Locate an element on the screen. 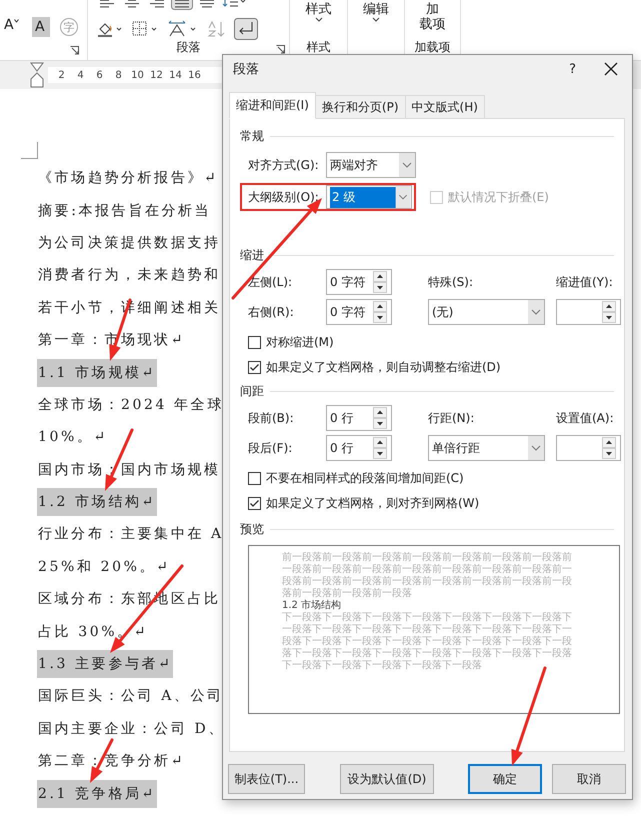 The image size is (641, 827). text-line: 消费者行为，未来趋势和 is located at coordinates (129, 275).